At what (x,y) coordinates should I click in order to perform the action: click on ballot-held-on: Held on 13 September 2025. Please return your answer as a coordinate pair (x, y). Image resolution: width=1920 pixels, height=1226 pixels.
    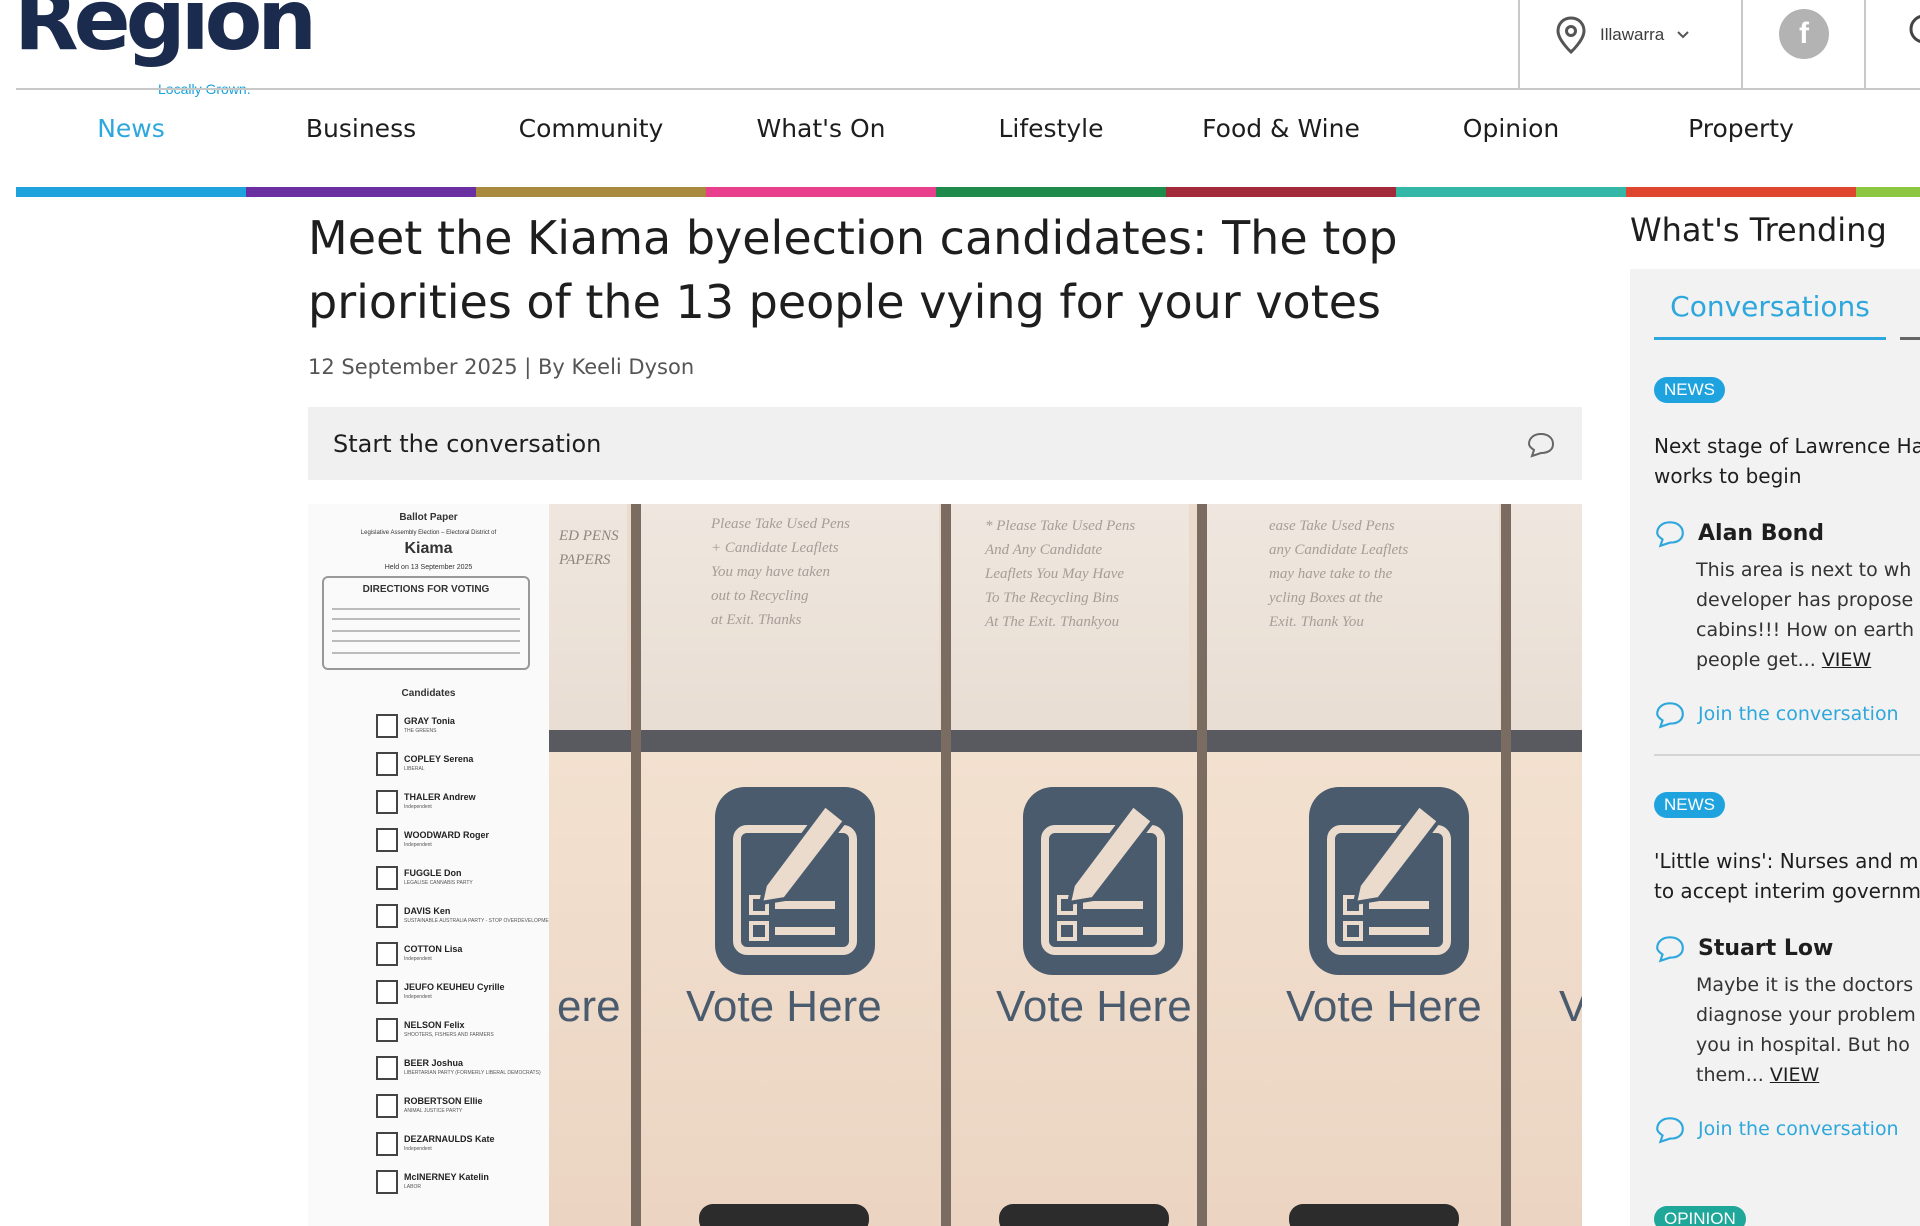
    Looking at the image, I should click on (428, 567).